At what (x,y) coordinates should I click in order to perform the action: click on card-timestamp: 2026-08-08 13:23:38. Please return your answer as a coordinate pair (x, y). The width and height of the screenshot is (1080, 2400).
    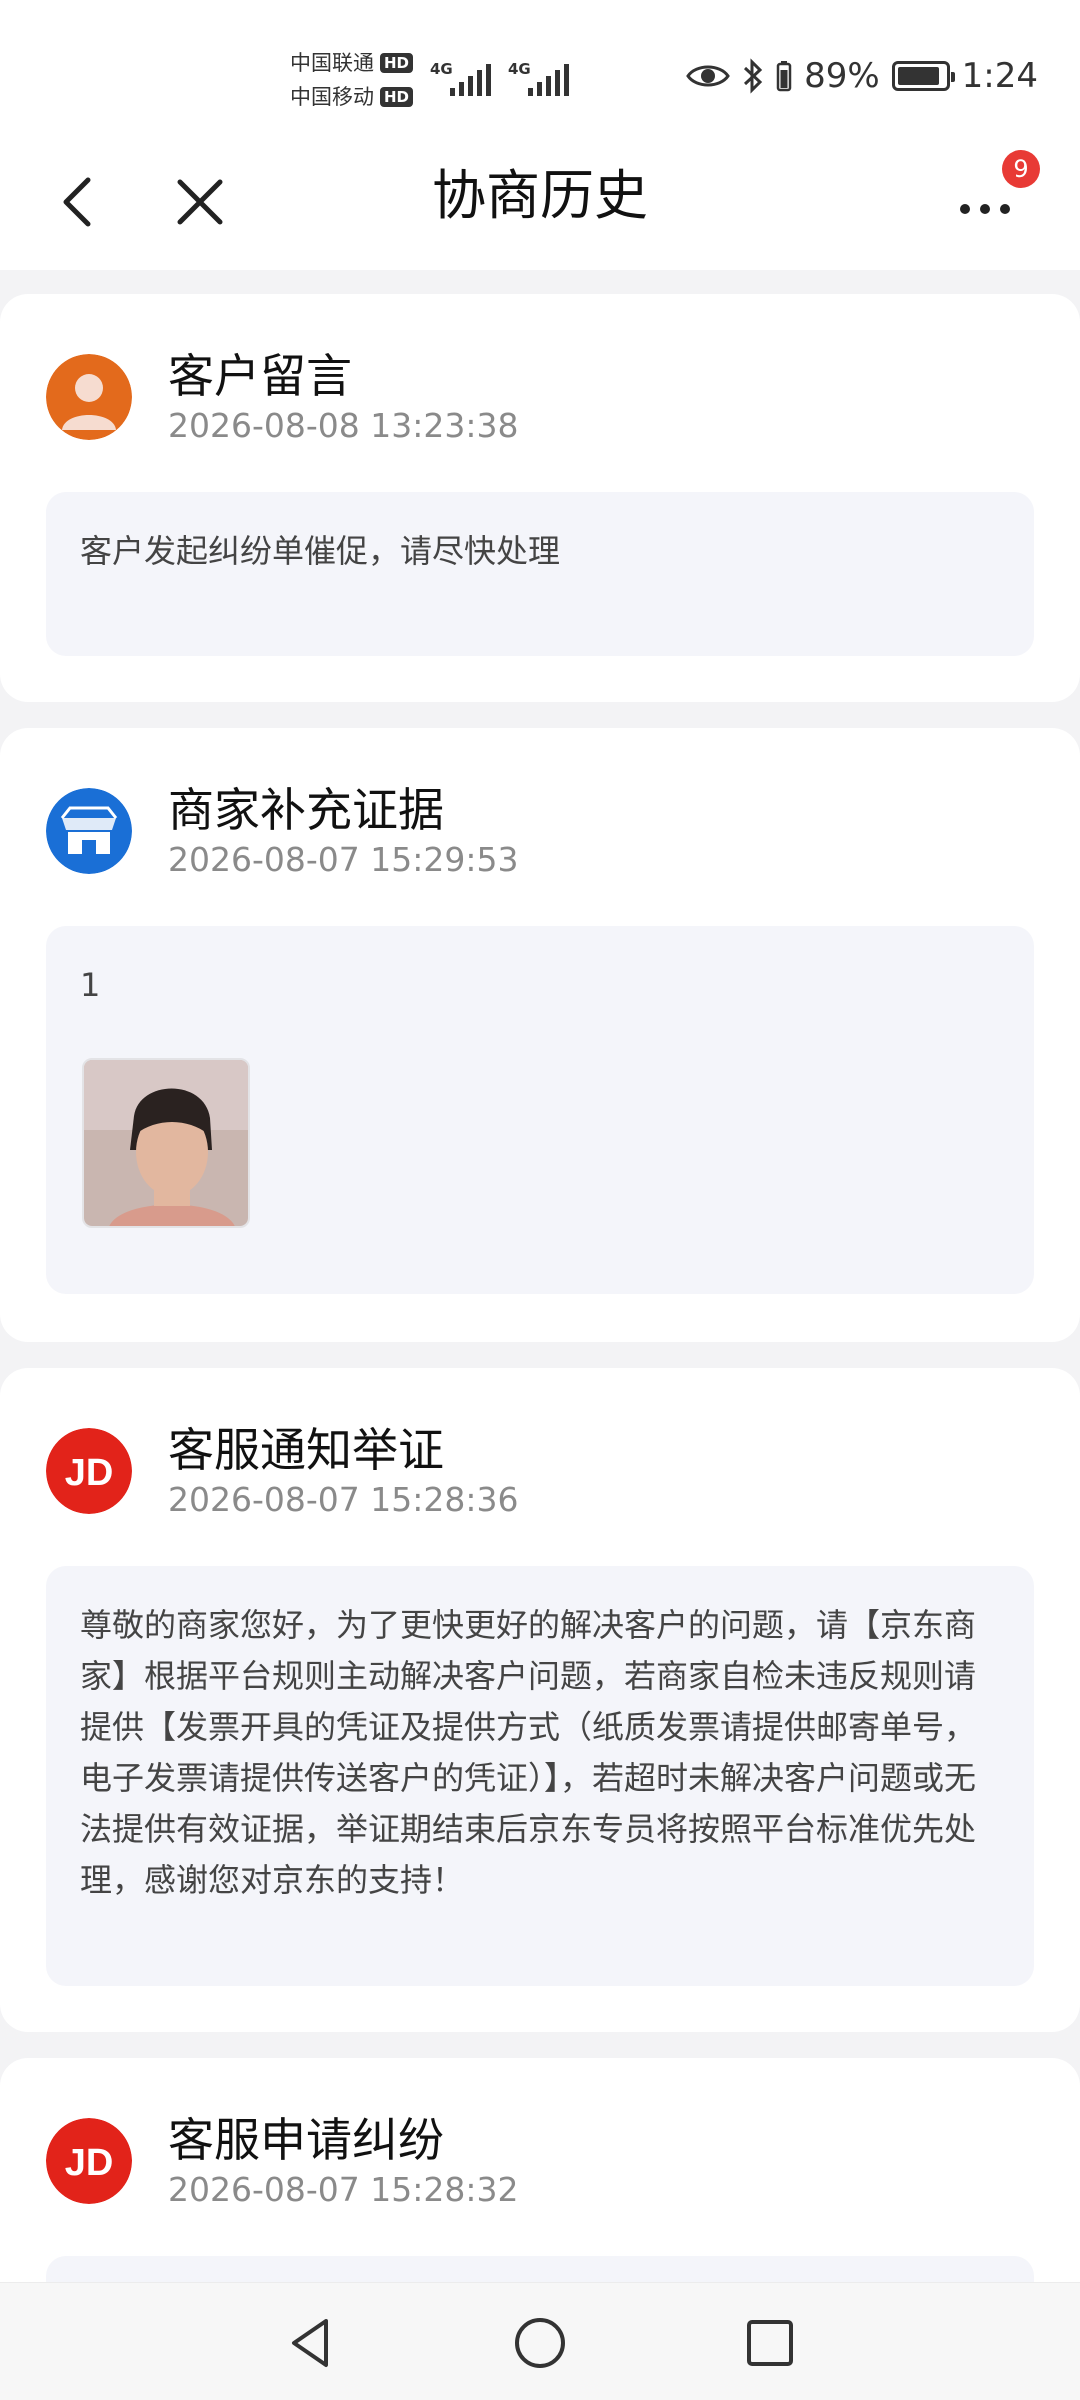
    Looking at the image, I should click on (343, 425).